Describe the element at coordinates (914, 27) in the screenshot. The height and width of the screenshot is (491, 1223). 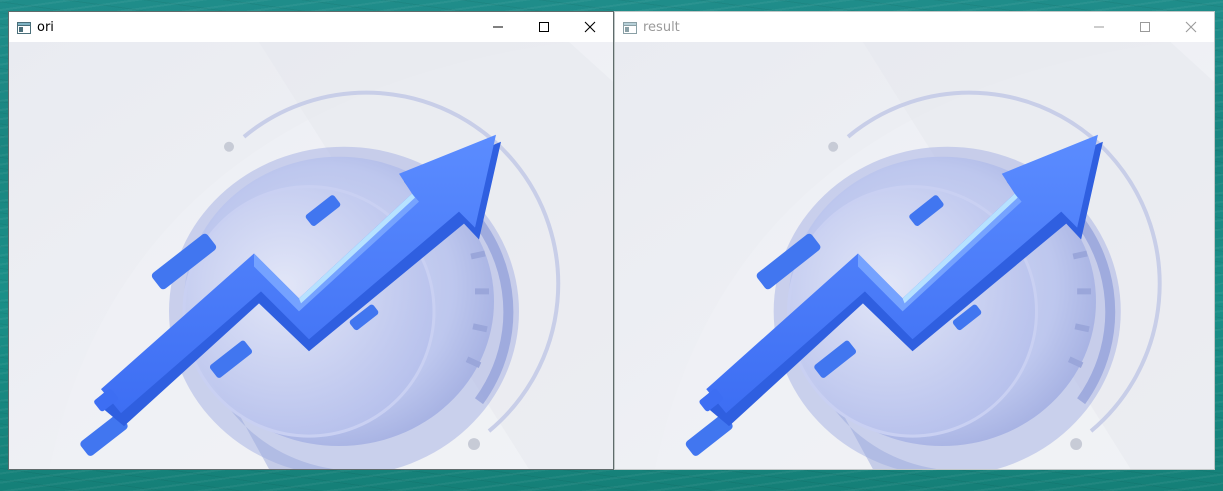
I see `titlebar: result` at that location.